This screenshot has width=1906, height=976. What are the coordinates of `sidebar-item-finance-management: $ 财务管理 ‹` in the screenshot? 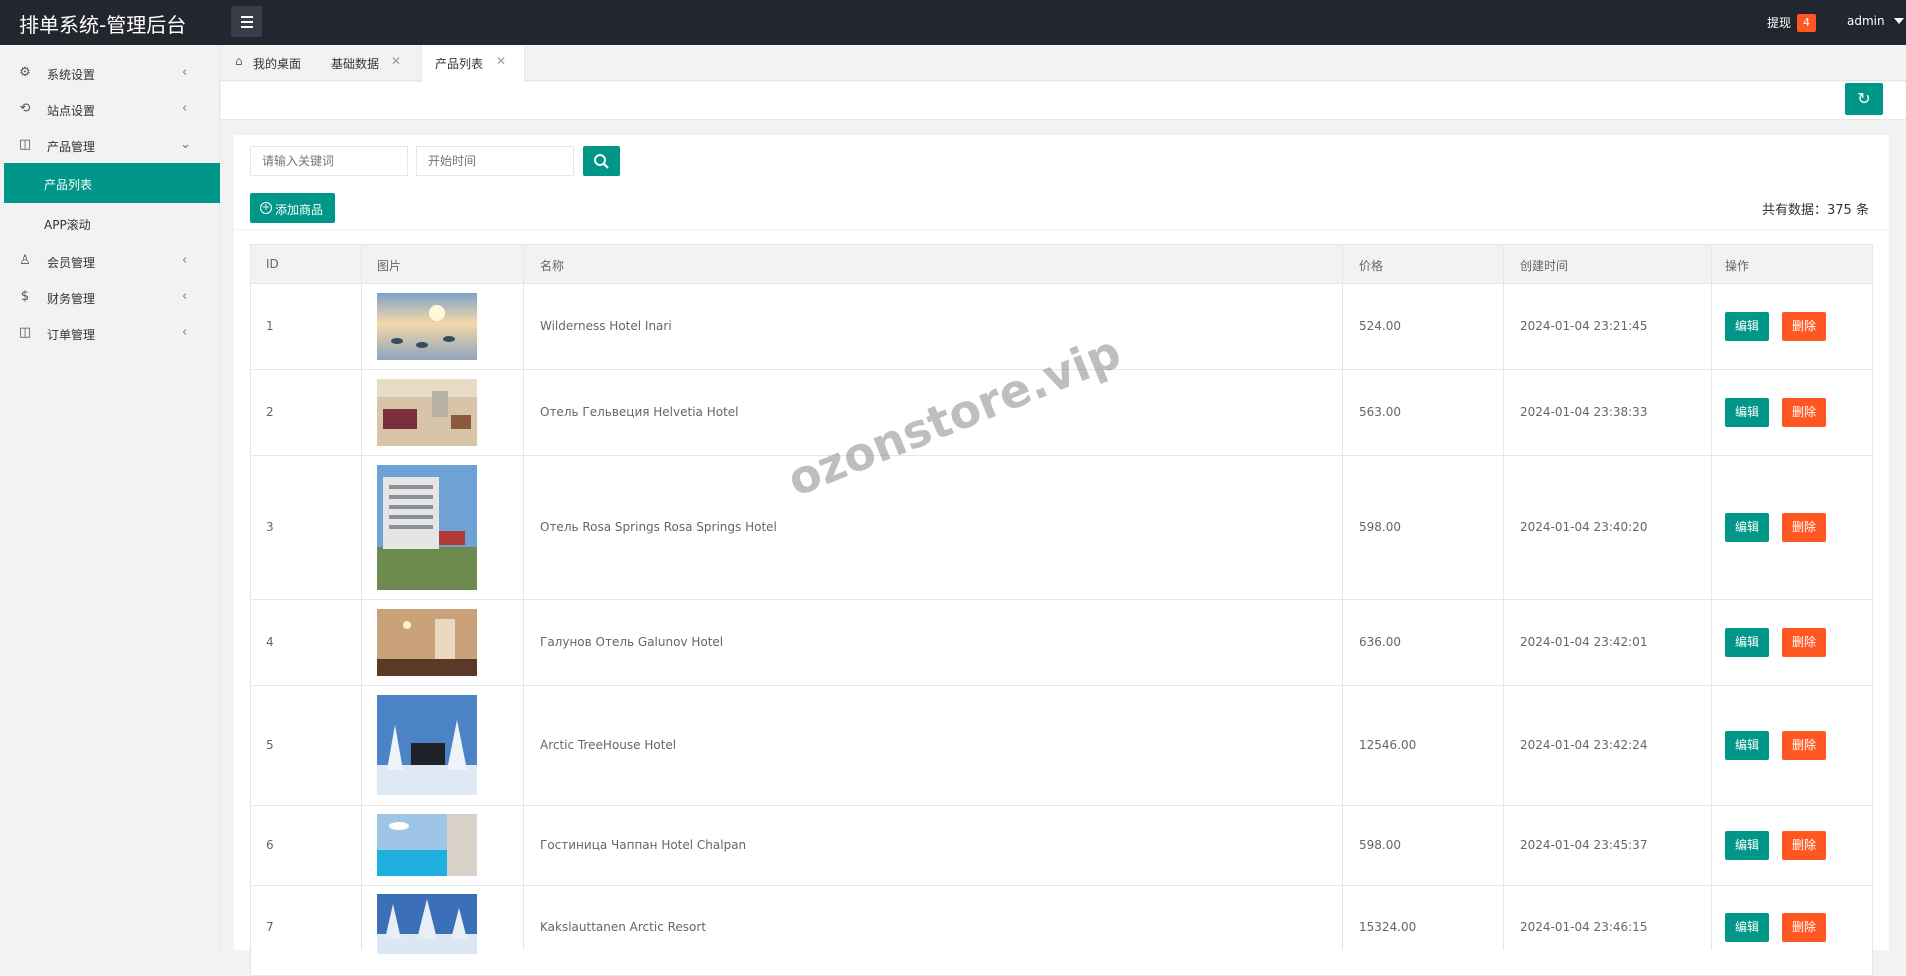 It's located at (110, 297).